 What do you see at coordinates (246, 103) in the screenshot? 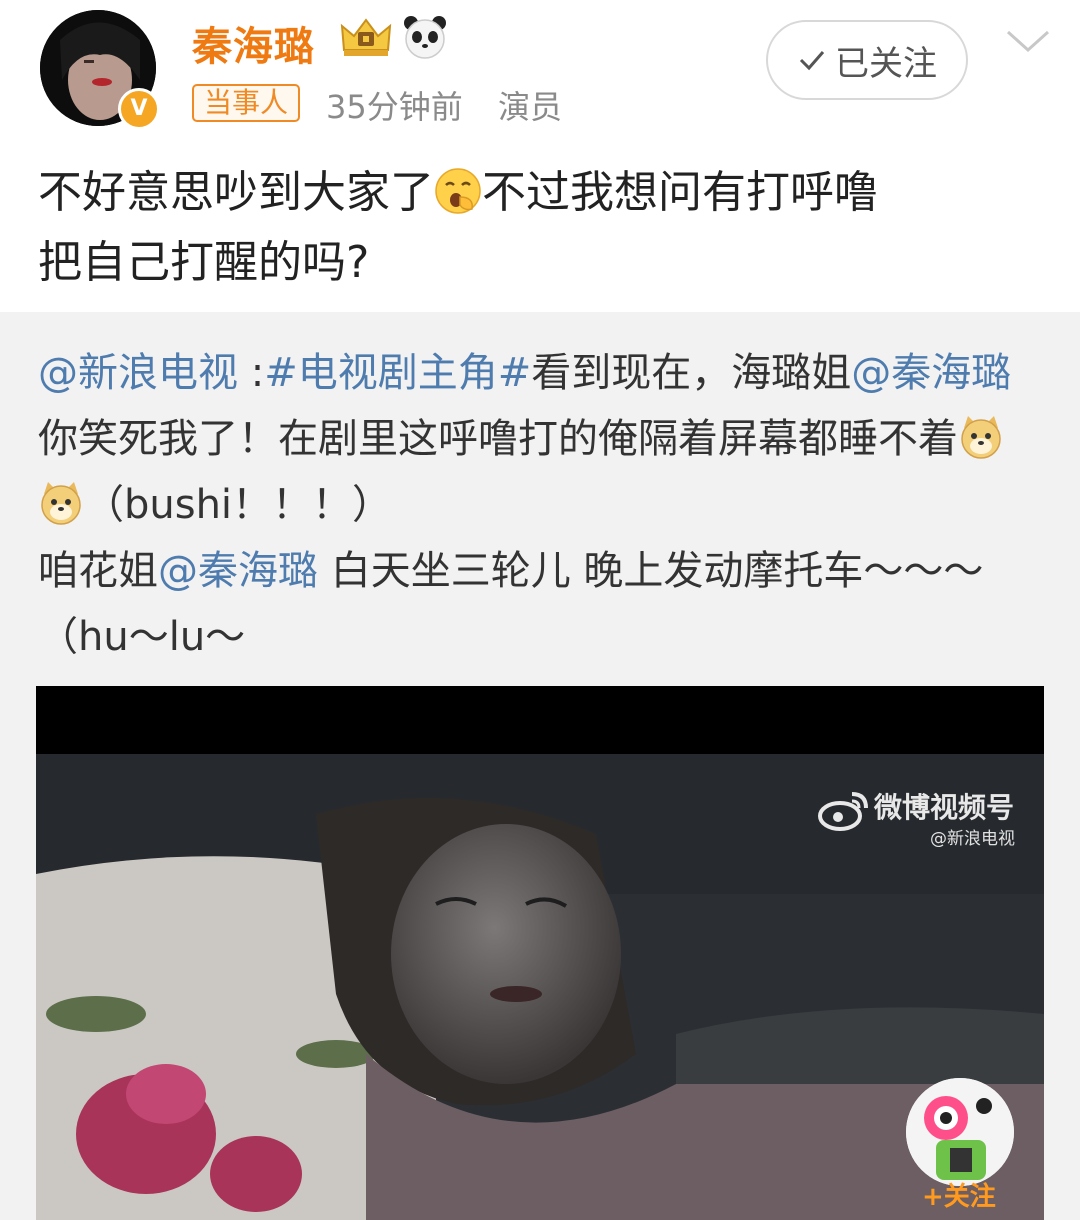
I see `party-tag: 当事人` at bounding box center [246, 103].